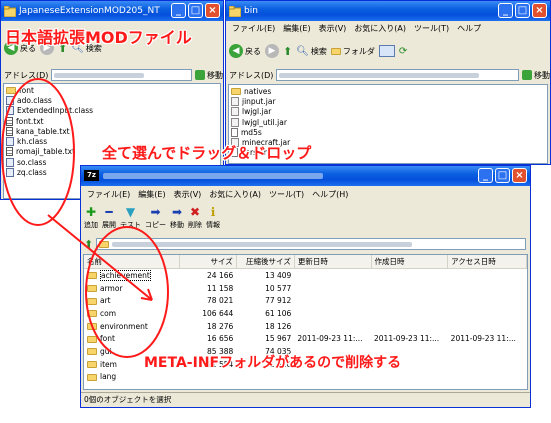  I want to click on toolbar-button-plus: ✚ 追加, so click(91, 218).